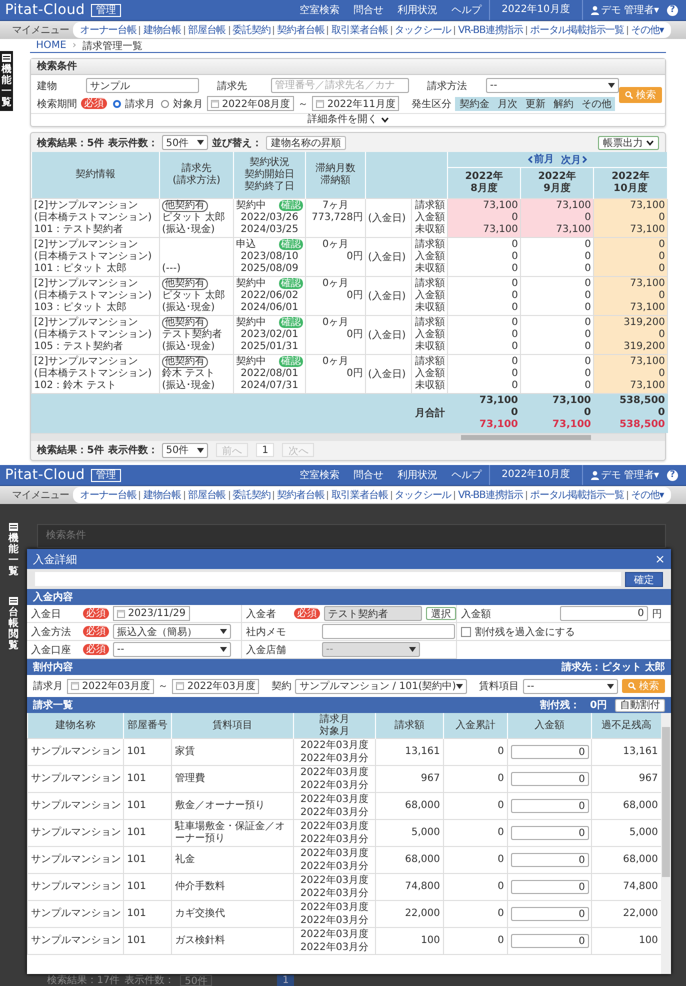 The height and width of the screenshot is (986, 686). Describe the element at coordinates (640, 859) in the screenshot. I see `balance-amount: 68,000` at that location.